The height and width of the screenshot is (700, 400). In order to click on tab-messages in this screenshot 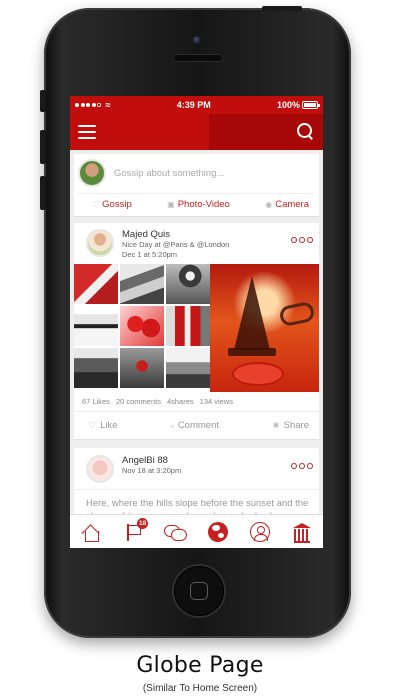, I will do `click(175, 532)`.